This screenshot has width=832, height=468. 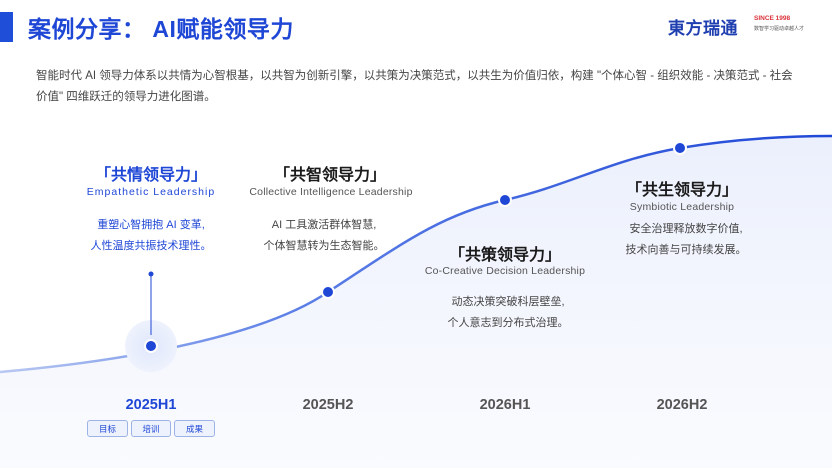 I want to click on stage-desc-collective-2: 个体智慧转为生态智能。, so click(x=324, y=246).